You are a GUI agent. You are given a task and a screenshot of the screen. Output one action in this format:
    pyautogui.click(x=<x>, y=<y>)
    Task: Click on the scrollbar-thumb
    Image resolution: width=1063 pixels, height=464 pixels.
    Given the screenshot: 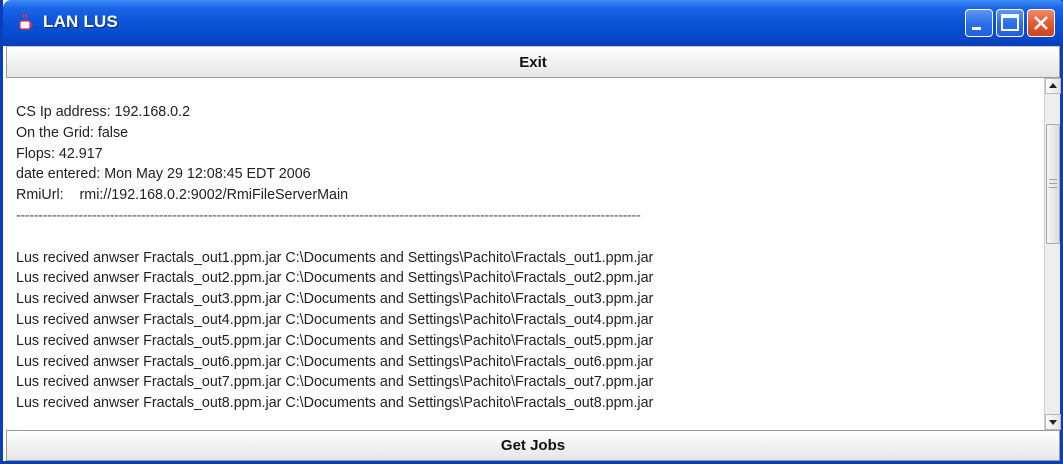 What is the action you would take?
    pyautogui.click(x=1053, y=184)
    